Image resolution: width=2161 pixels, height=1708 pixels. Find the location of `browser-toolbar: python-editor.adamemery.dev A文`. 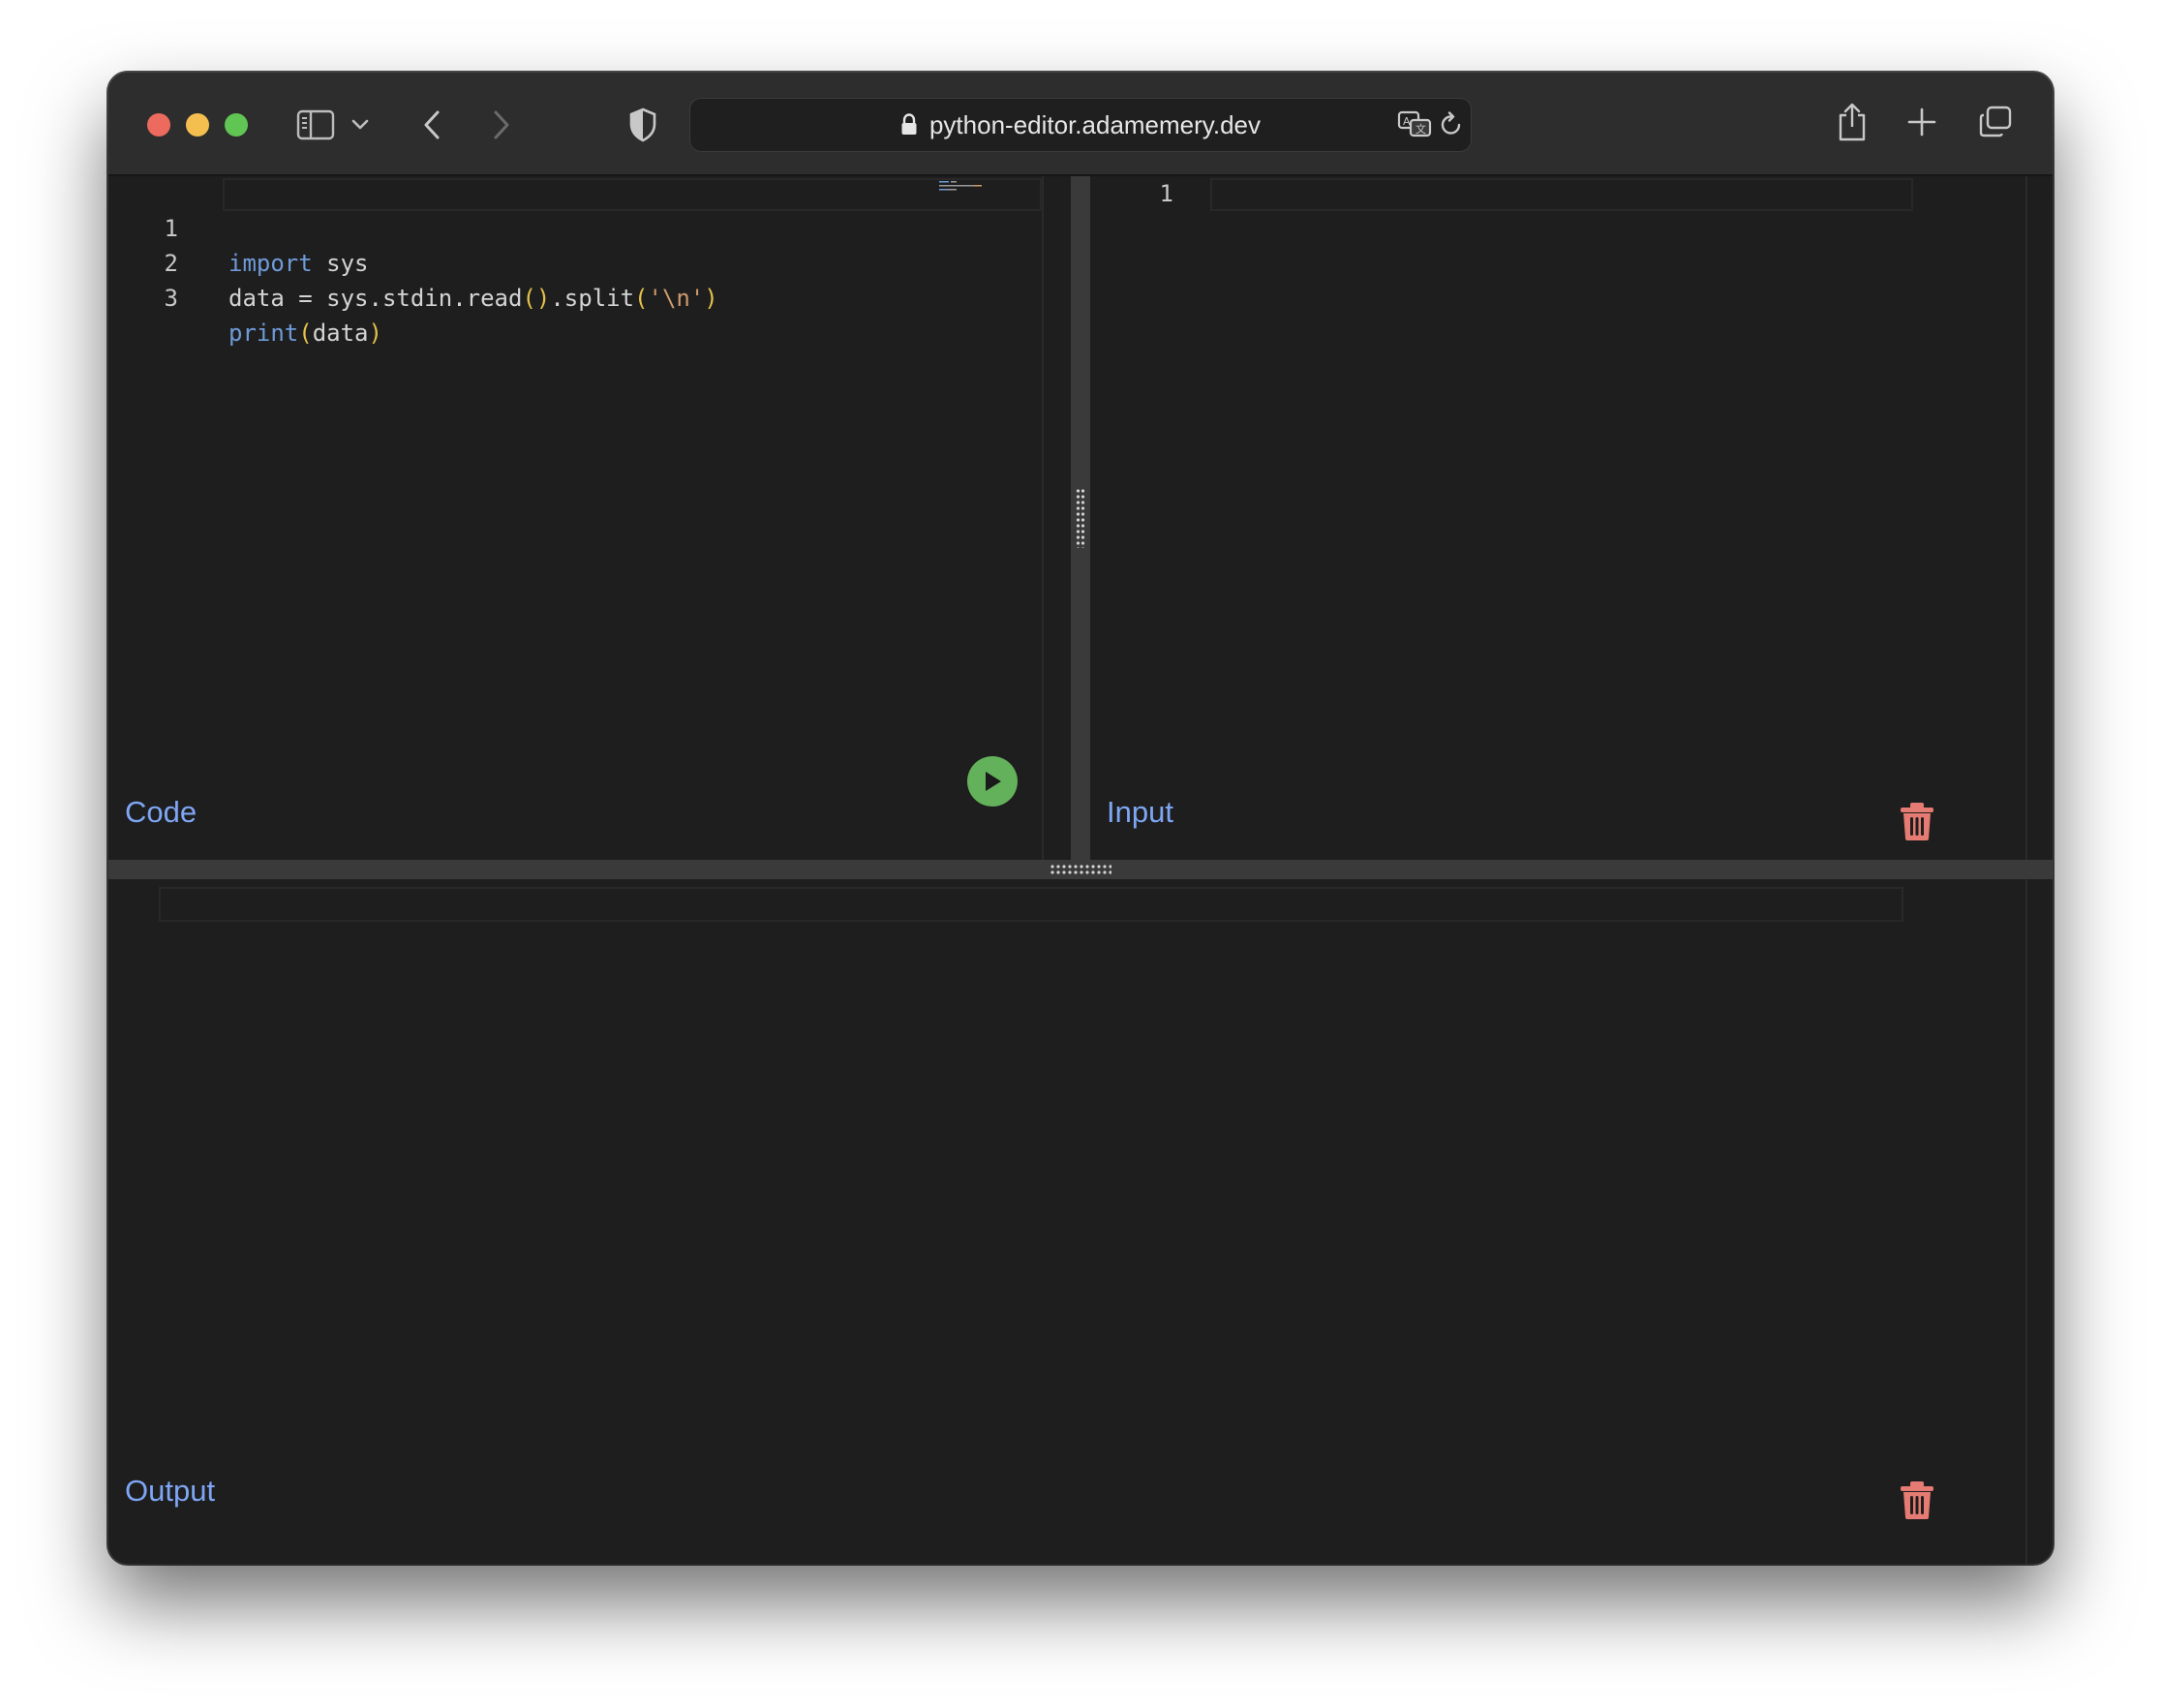

browser-toolbar: python-editor.adamemery.dev A文 is located at coordinates (1080, 124).